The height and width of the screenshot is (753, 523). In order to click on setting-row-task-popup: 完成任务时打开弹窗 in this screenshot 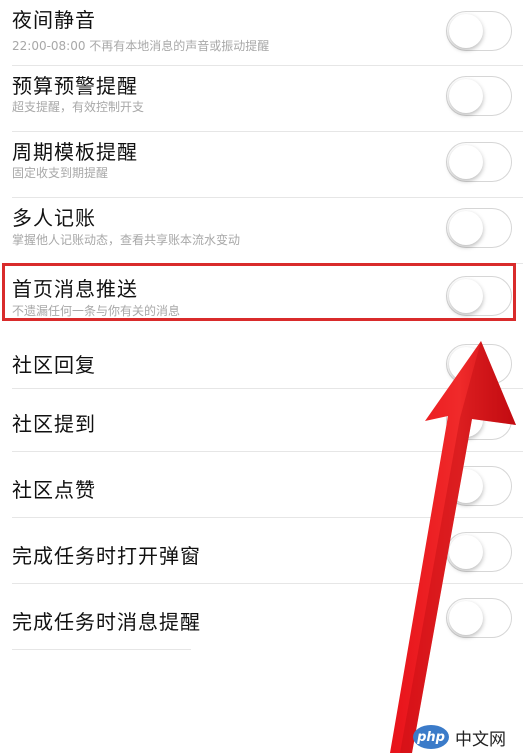, I will do `click(261, 551)`.